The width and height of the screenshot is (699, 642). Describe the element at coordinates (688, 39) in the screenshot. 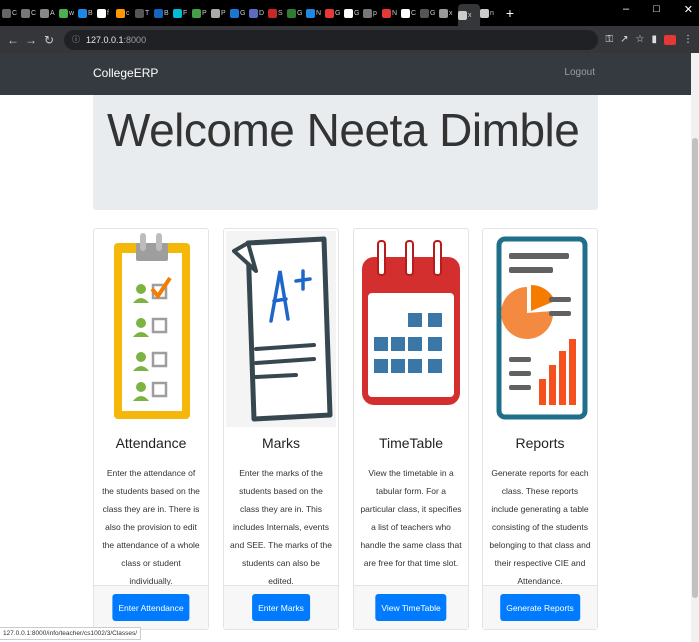

I see `menu-kebab-icon: ⋮` at that location.